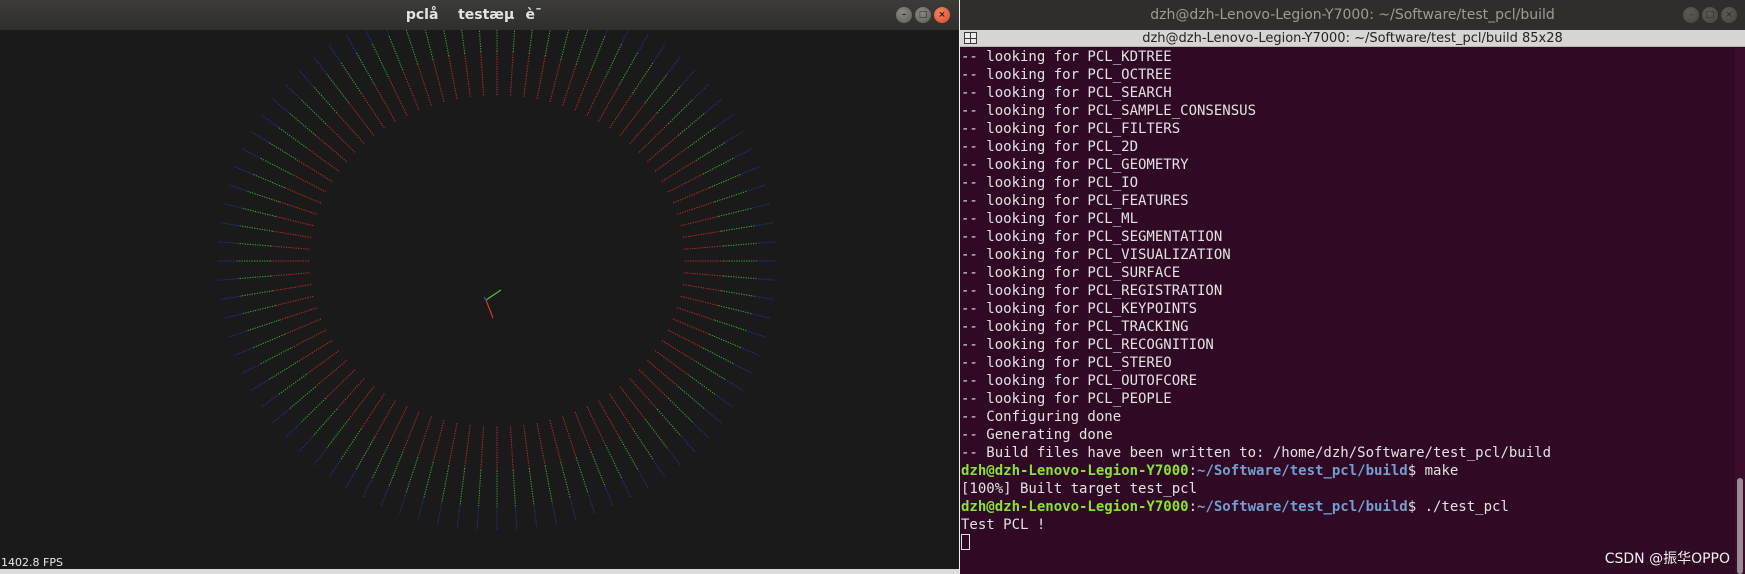 The width and height of the screenshot is (1745, 574). Describe the element at coordinates (942, 15) in the screenshot. I see `viewer-close-button: ×` at that location.